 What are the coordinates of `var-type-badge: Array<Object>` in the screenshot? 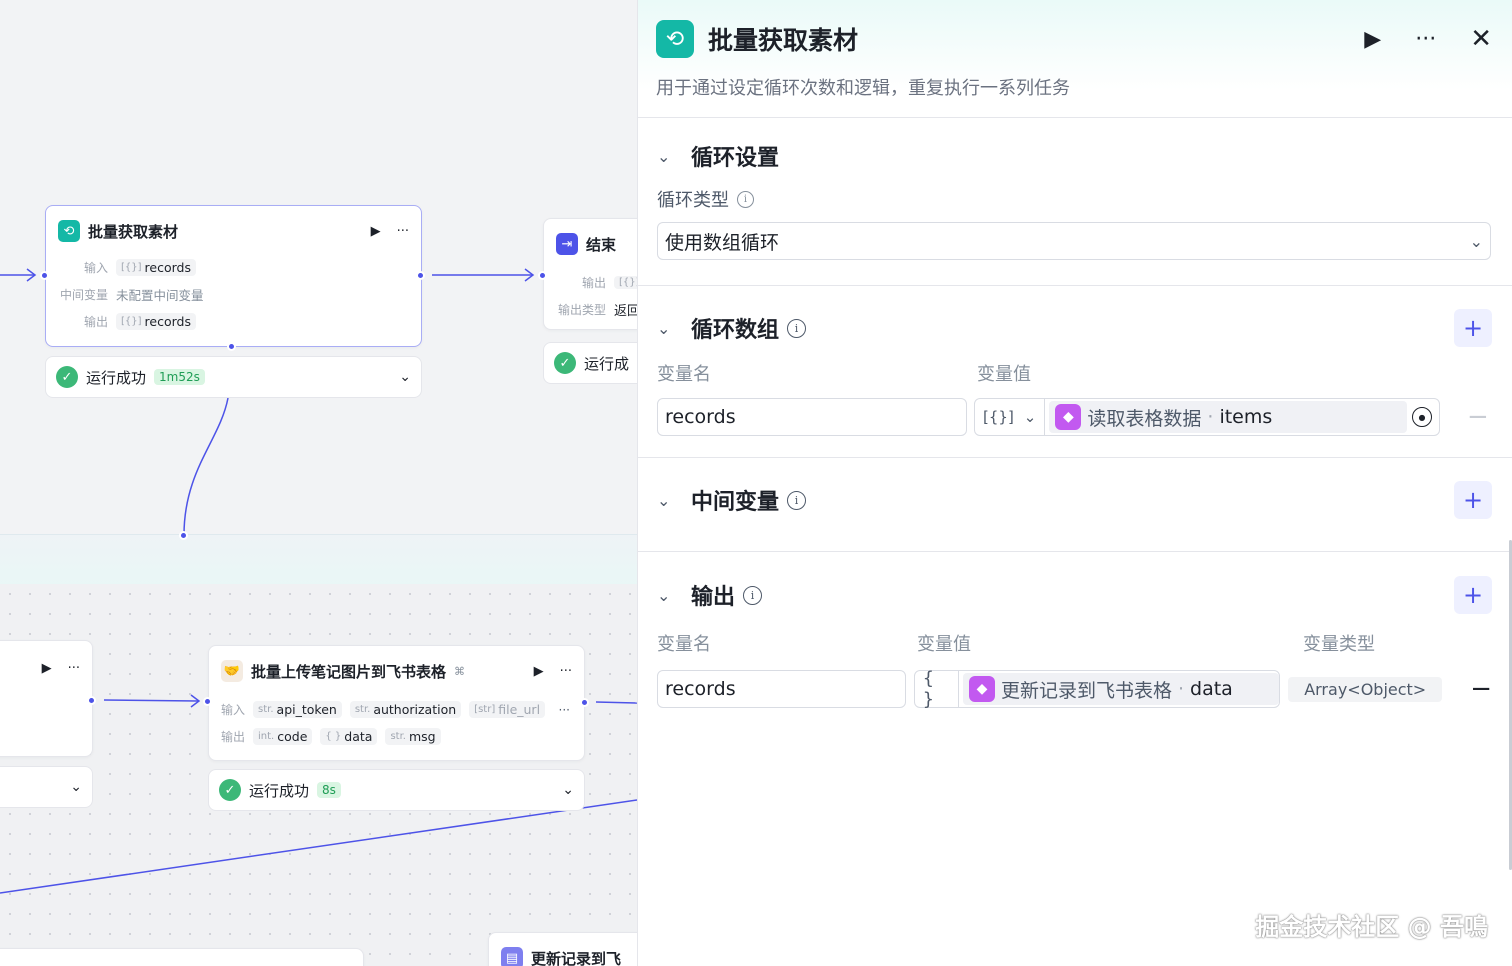 It's located at (1365, 689).